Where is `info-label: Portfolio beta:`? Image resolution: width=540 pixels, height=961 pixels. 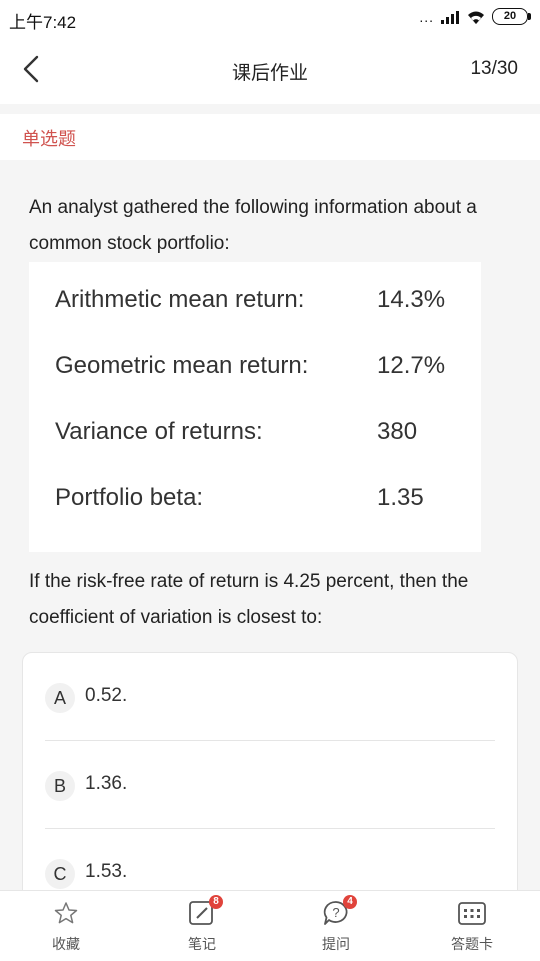 info-label: Portfolio beta: is located at coordinates (129, 497).